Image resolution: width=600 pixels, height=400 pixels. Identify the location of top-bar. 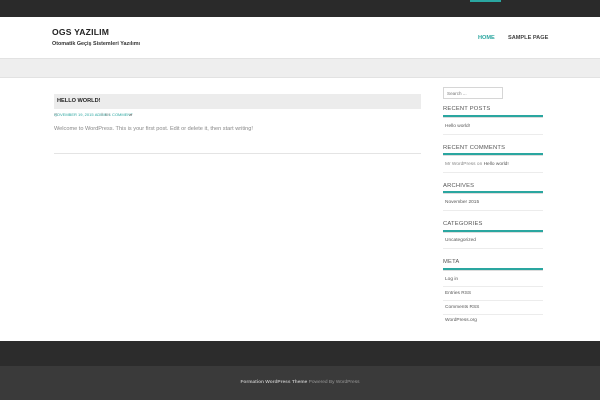
(300, 8).